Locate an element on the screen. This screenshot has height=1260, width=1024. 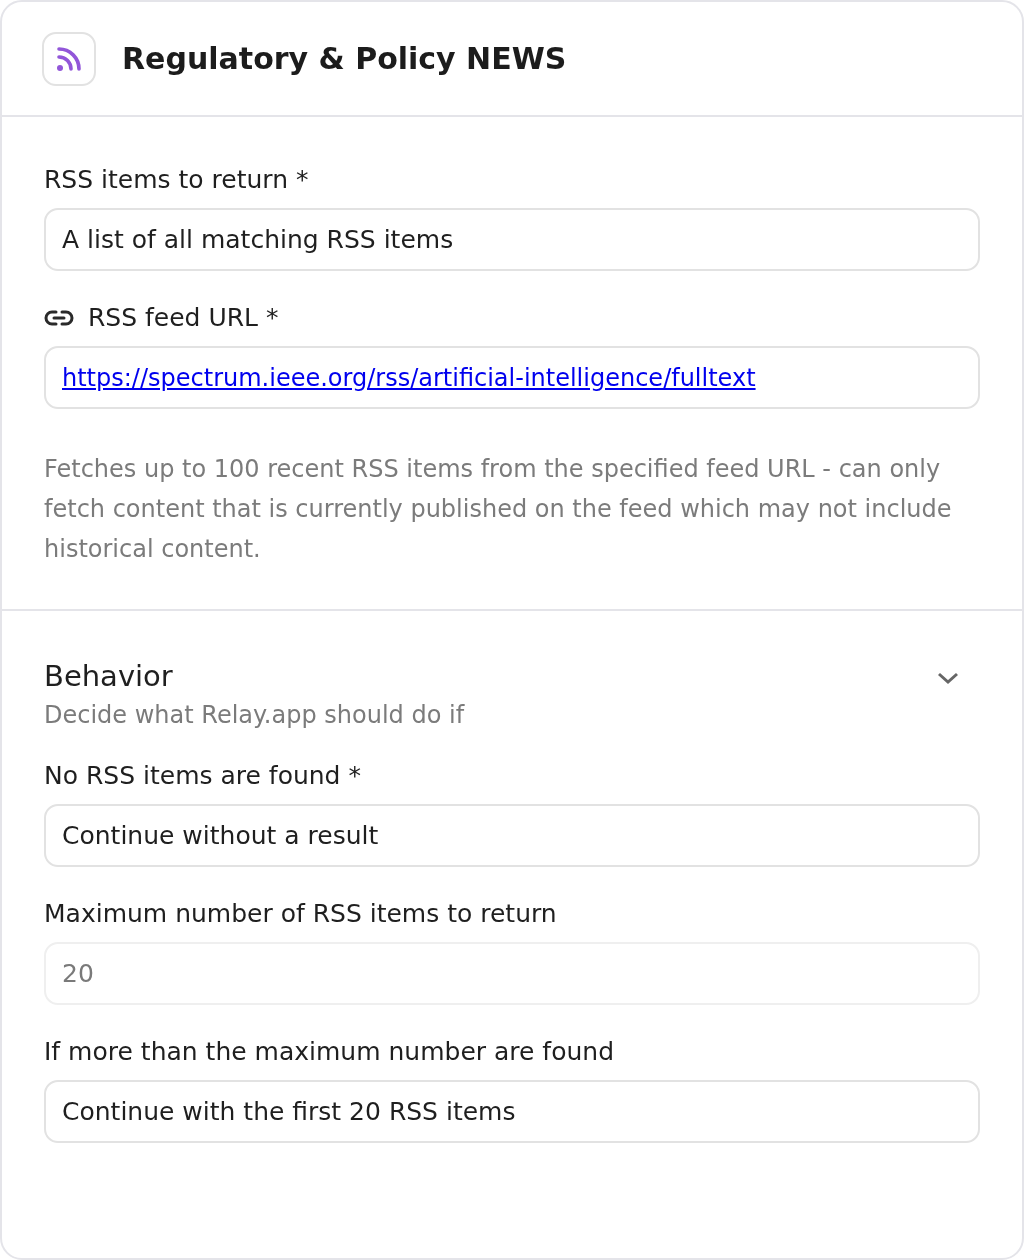
field-label: RSS feed URL * is located at coordinates (183, 317).